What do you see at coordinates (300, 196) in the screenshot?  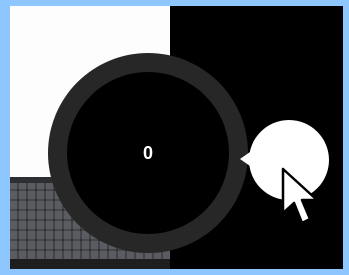 I see `mouse-pointer-icon` at bounding box center [300, 196].